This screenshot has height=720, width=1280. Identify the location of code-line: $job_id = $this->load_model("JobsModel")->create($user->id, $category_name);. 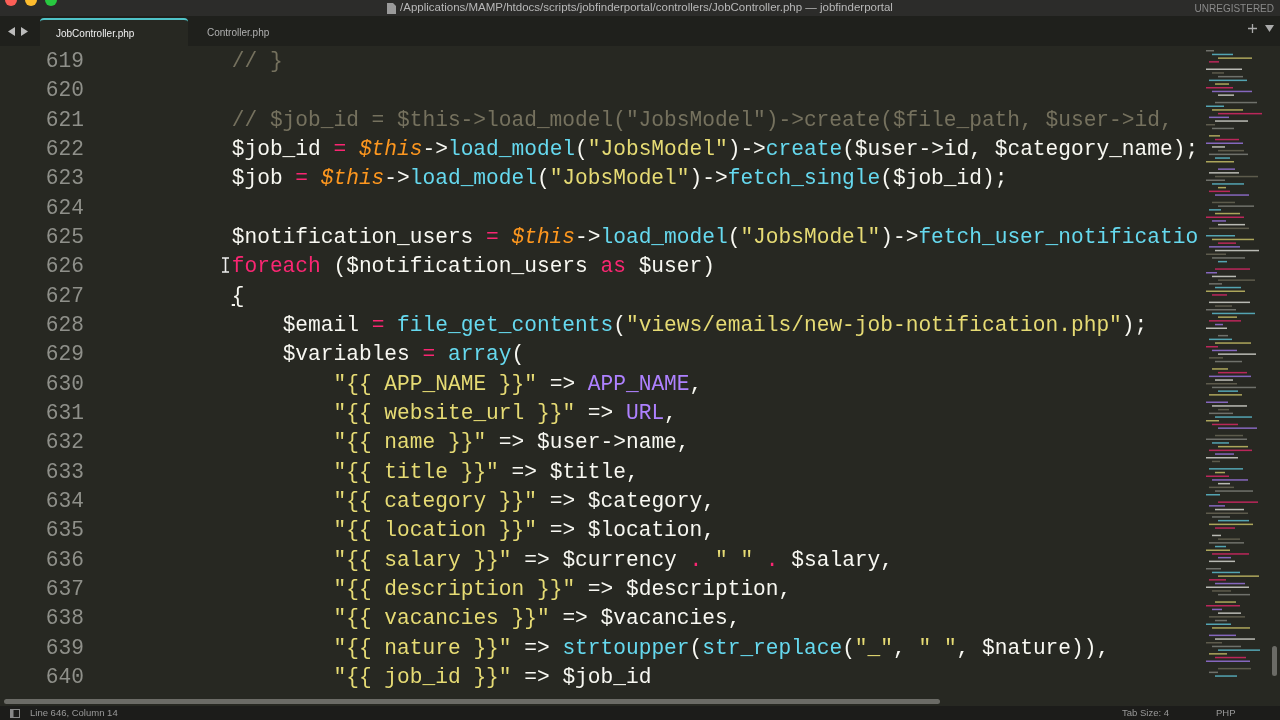
(715, 150).